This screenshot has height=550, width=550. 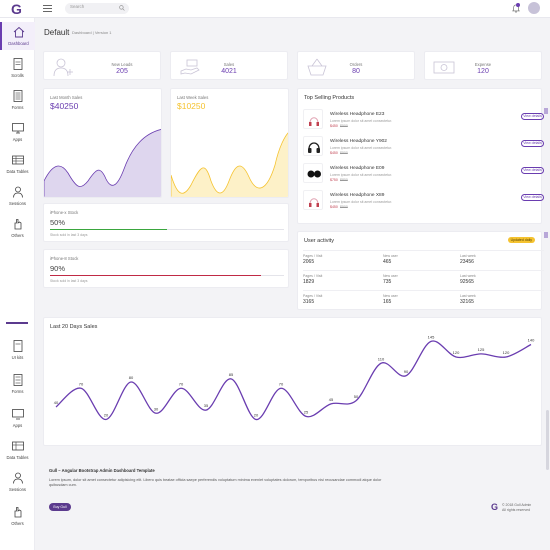 I want to click on form-icon, so click(x=17, y=96).